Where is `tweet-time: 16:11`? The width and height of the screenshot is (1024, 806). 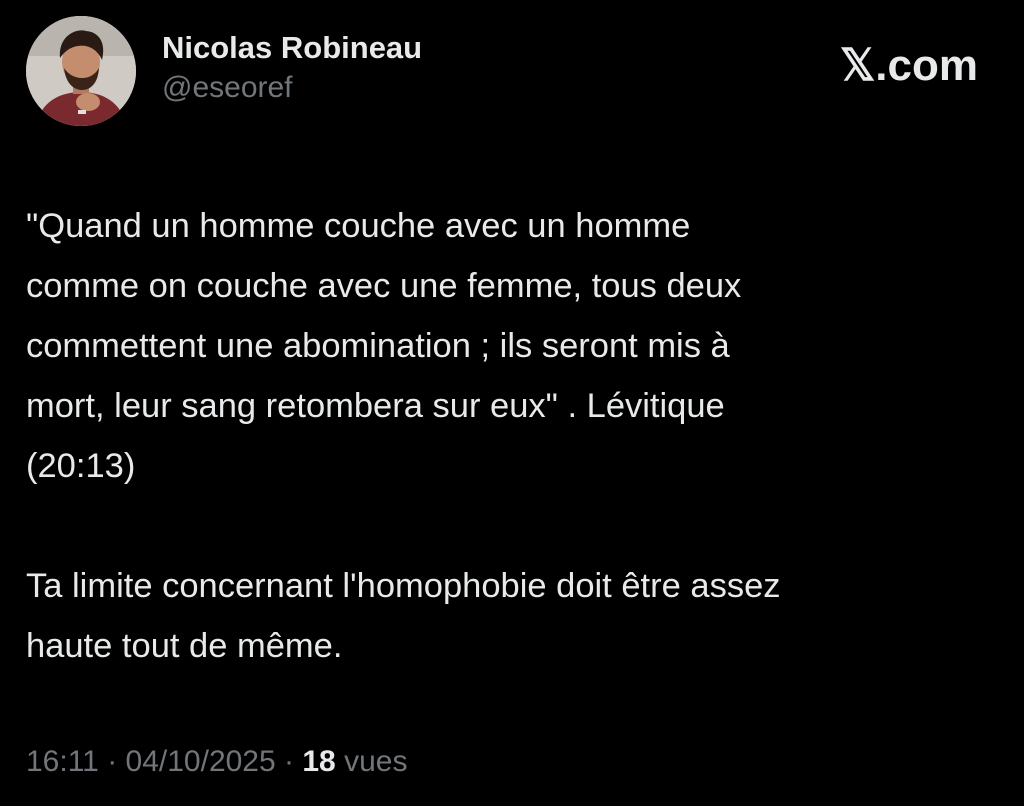
tweet-time: 16:11 is located at coordinates (62, 761).